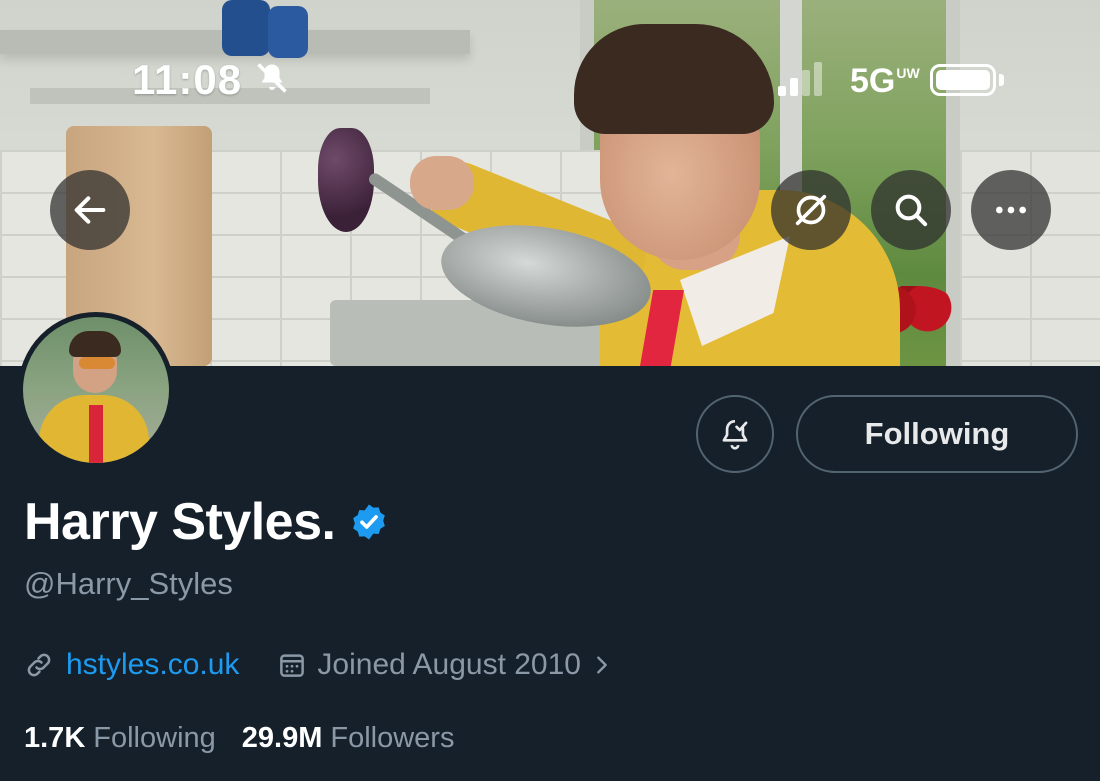 Image resolution: width=1100 pixels, height=781 pixels. I want to click on battery-level, so click(963, 80).